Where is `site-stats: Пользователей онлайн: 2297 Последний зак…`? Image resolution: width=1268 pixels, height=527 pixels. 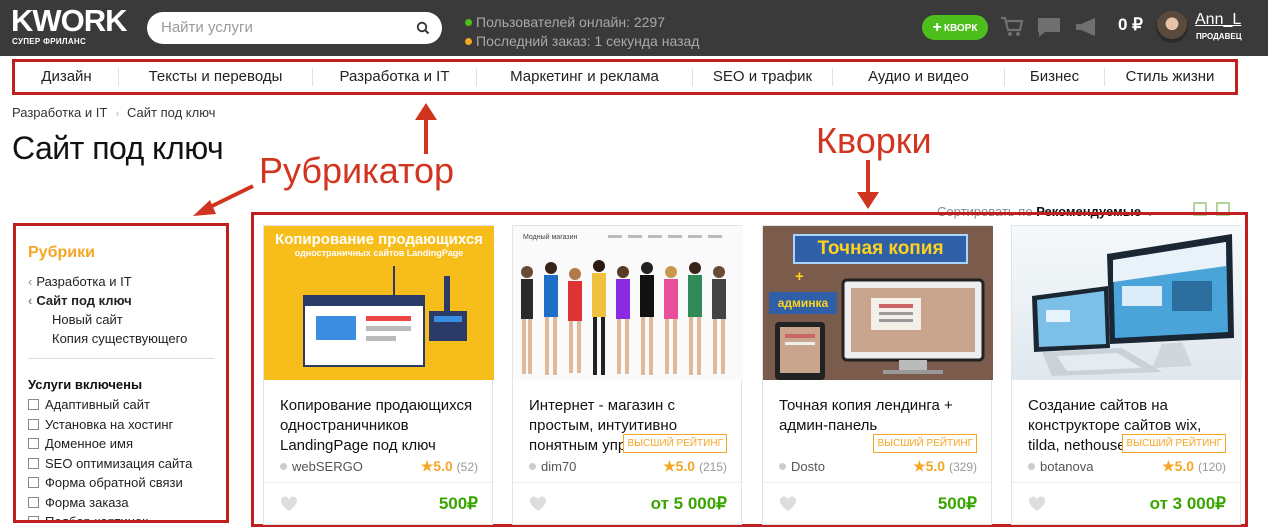
site-stats: Пользователей онлайн: 2297 Последний зак… is located at coordinates (582, 32).